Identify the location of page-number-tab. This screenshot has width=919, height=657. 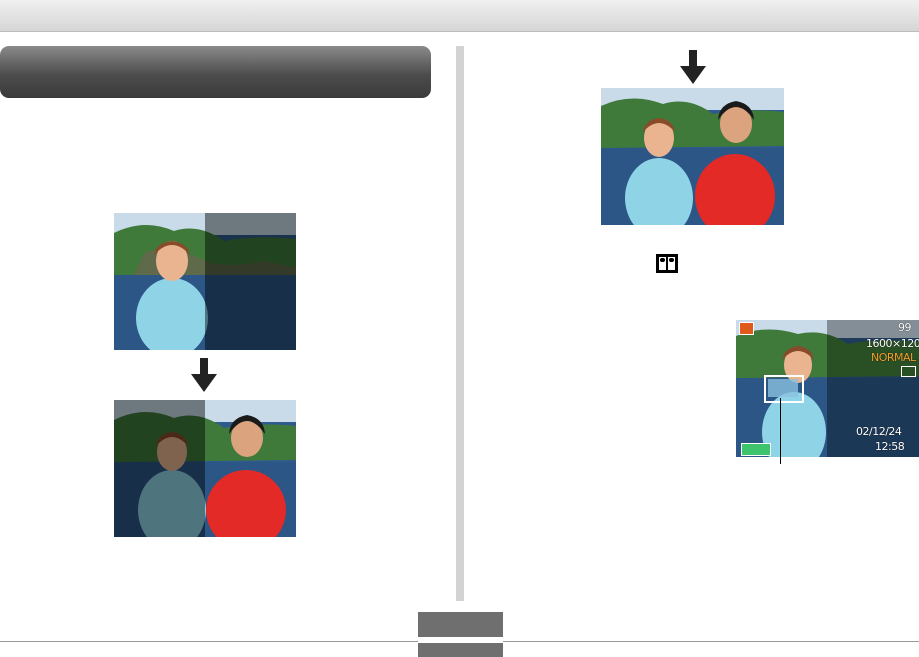
(460, 634).